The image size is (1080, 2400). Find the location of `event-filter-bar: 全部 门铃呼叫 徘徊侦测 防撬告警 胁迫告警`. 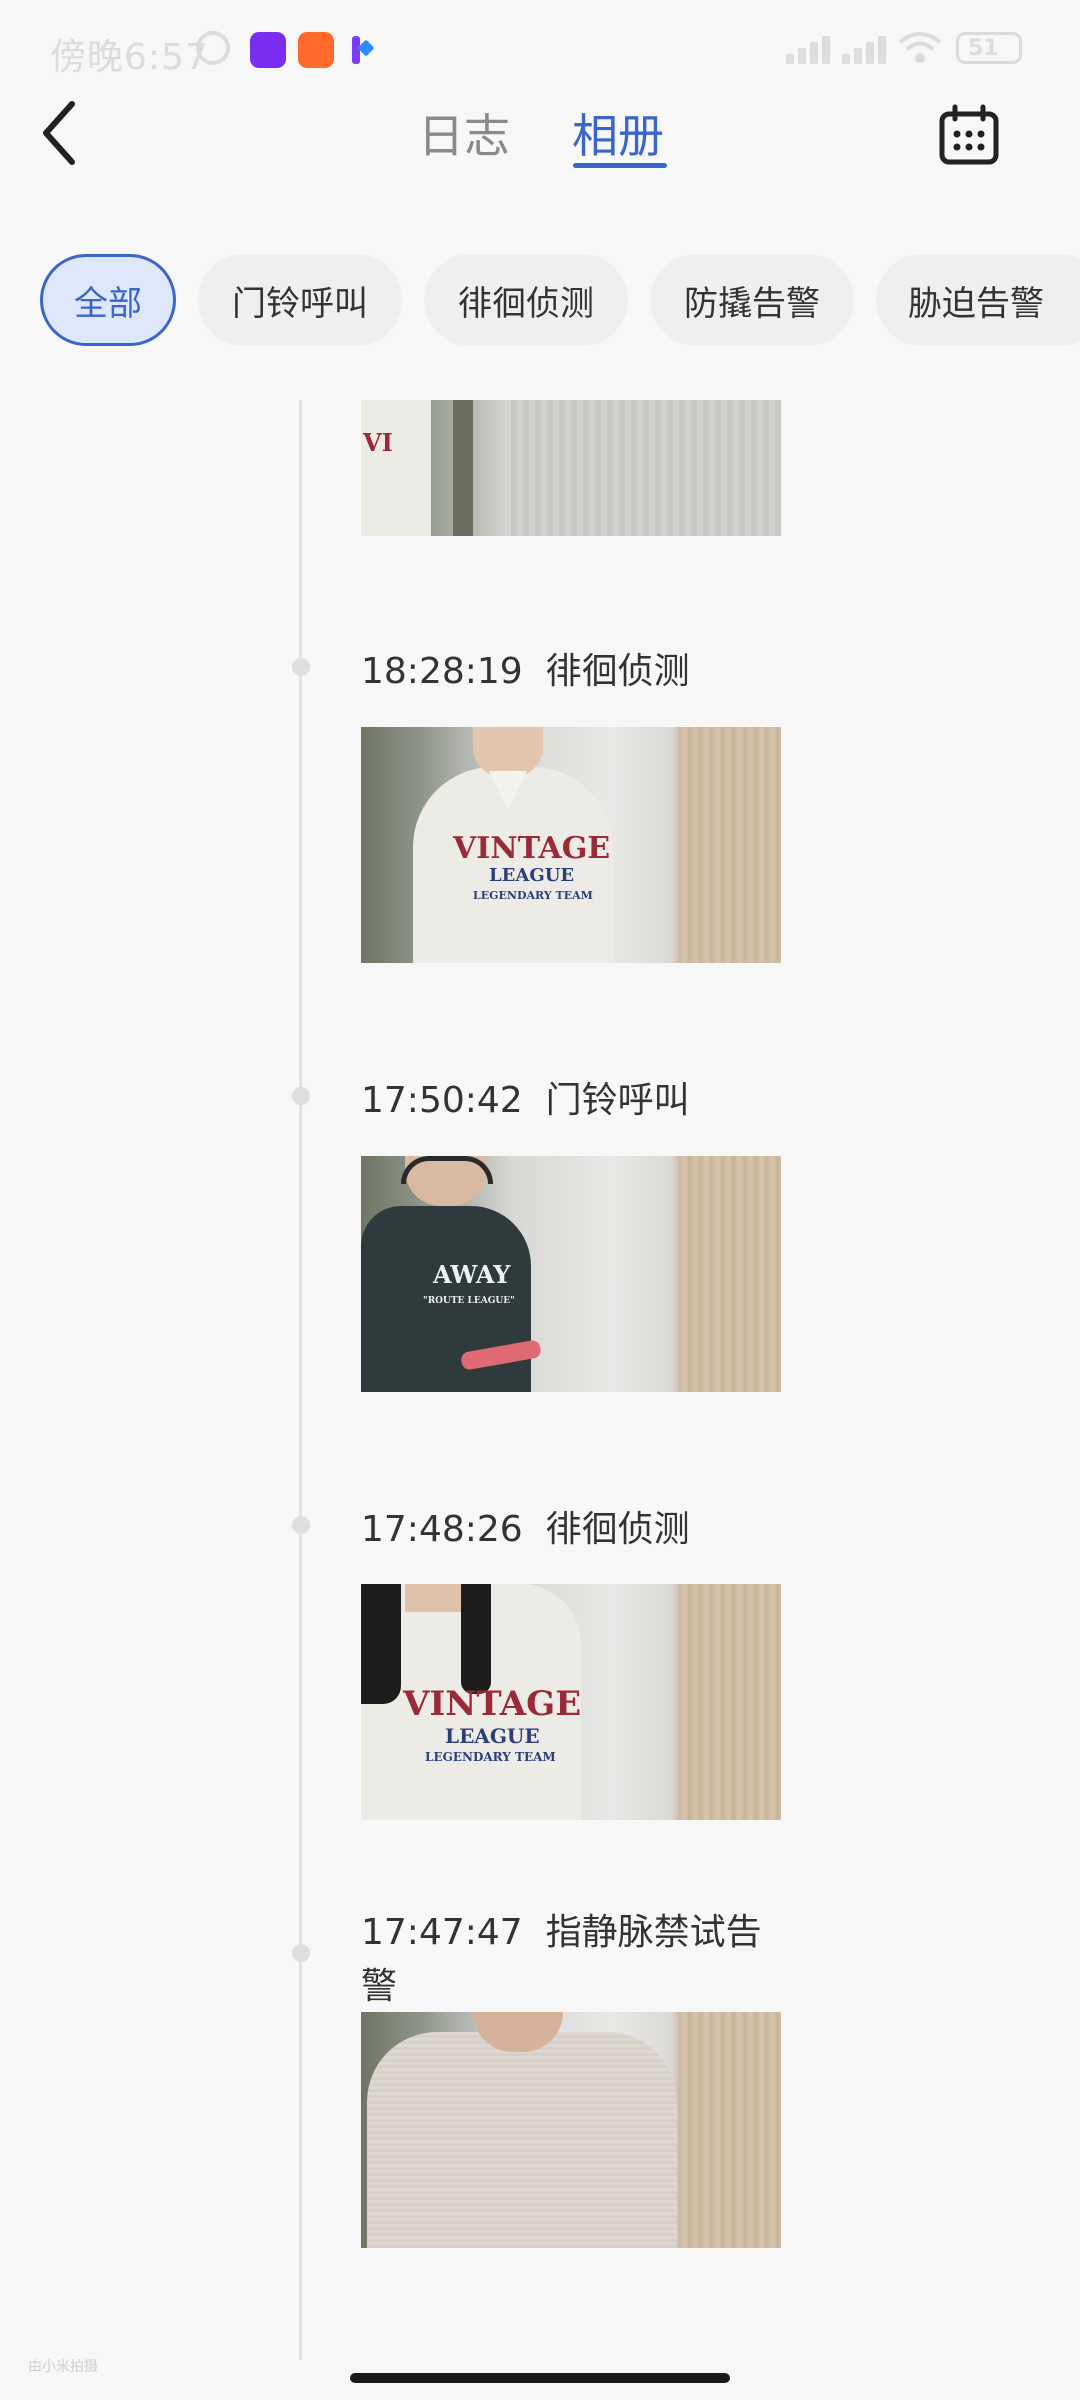

event-filter-bar: 全部 门铃呼叫 徘徊侦测 防撬告警 胁迫告警 is located at coordinates (540, 302).